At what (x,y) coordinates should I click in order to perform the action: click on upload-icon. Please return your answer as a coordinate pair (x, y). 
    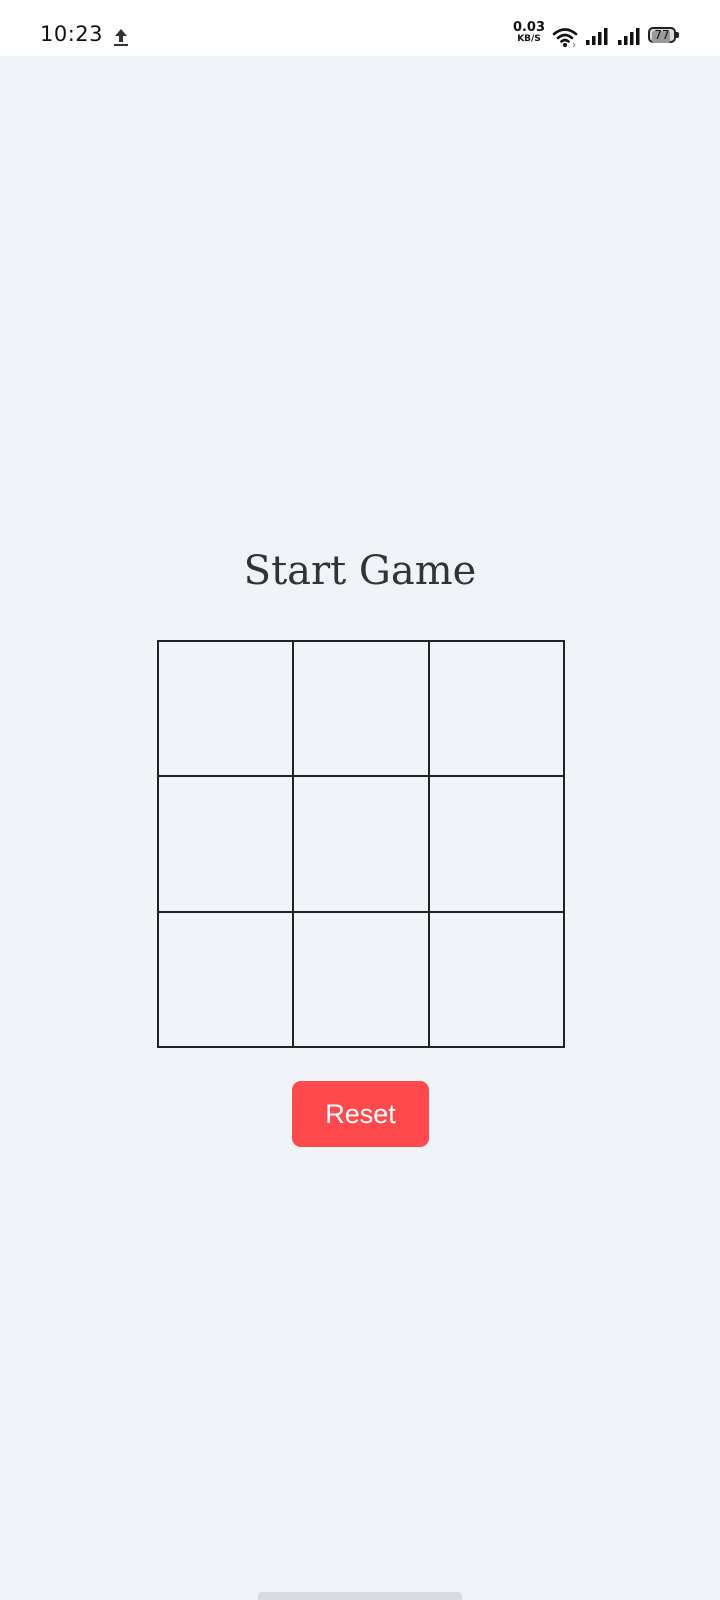
    Looking at the image, I should click on (121, 37).